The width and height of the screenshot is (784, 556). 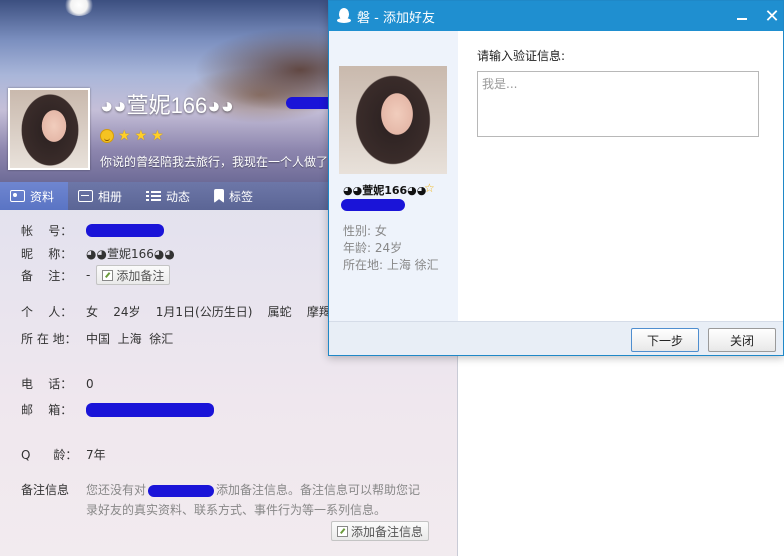 I want to click on phone-label: 电 话：, so click(x=47, y=384).